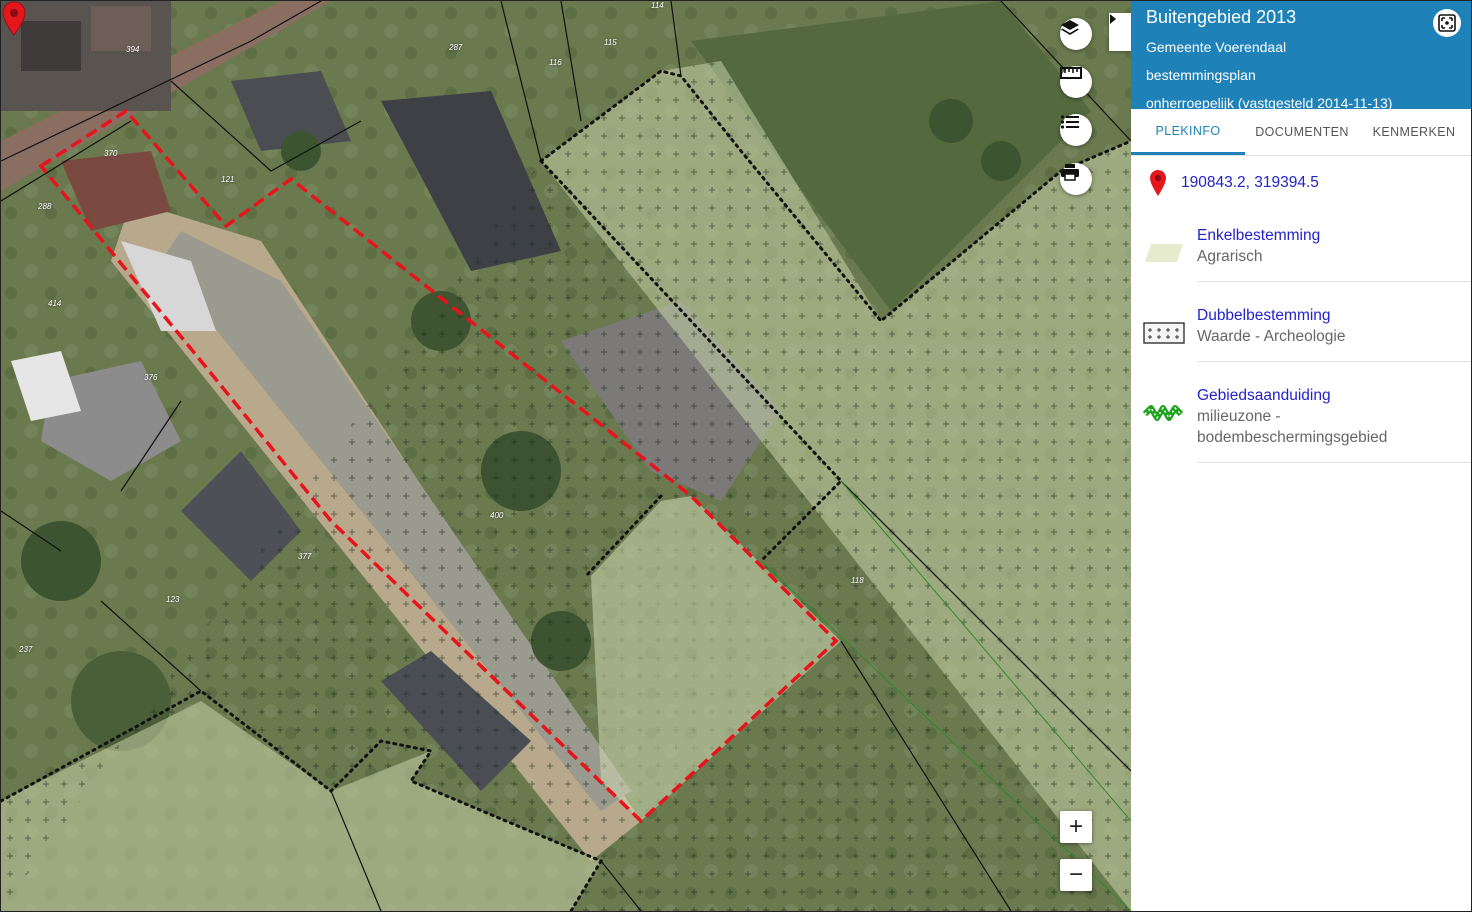 Image resolution: width=1472 pixels, height=912 pixels. What do you see at coordinates (857, 580) in the screenshot?
I see `parcel-number: 118` at bounding box center [857, 580].